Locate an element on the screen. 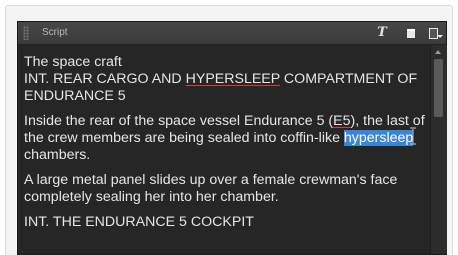  font-icon: T is located at coordinates (382, 33).